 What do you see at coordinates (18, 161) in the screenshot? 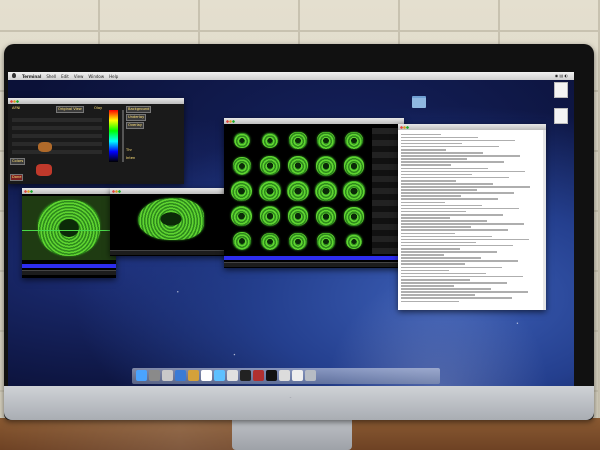
I see `colors-button: Colors` at bounding box center [18, 161].